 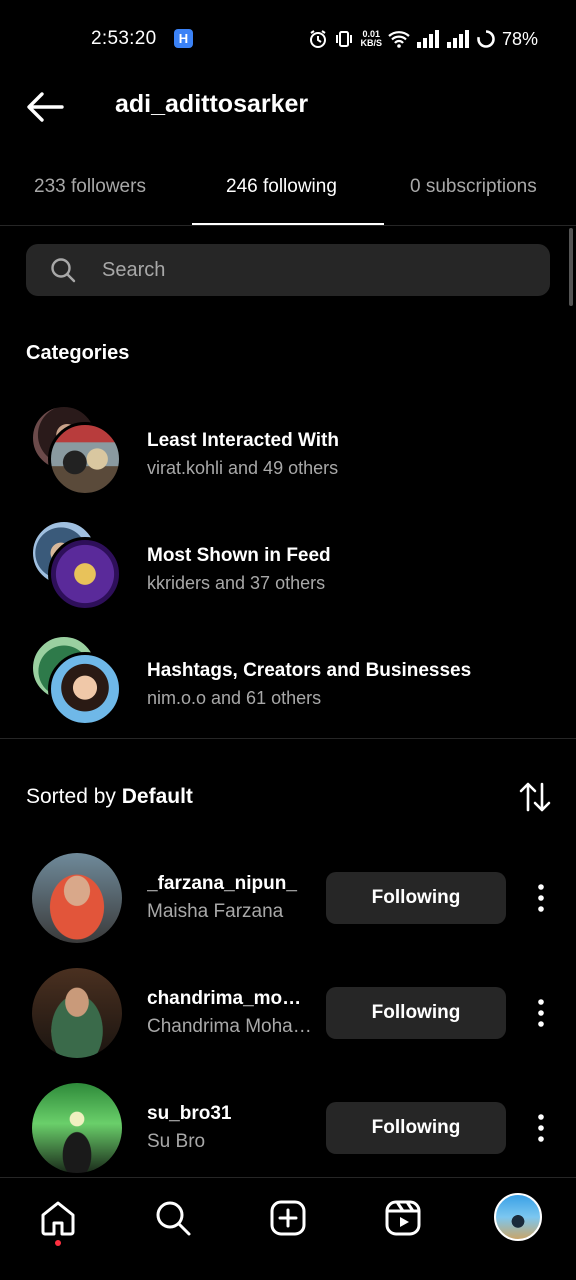 What do you see at coordinates (243, 440) in the screenshot?
I see `category-title: Least Interacted With` at bounding box center [243, 440].